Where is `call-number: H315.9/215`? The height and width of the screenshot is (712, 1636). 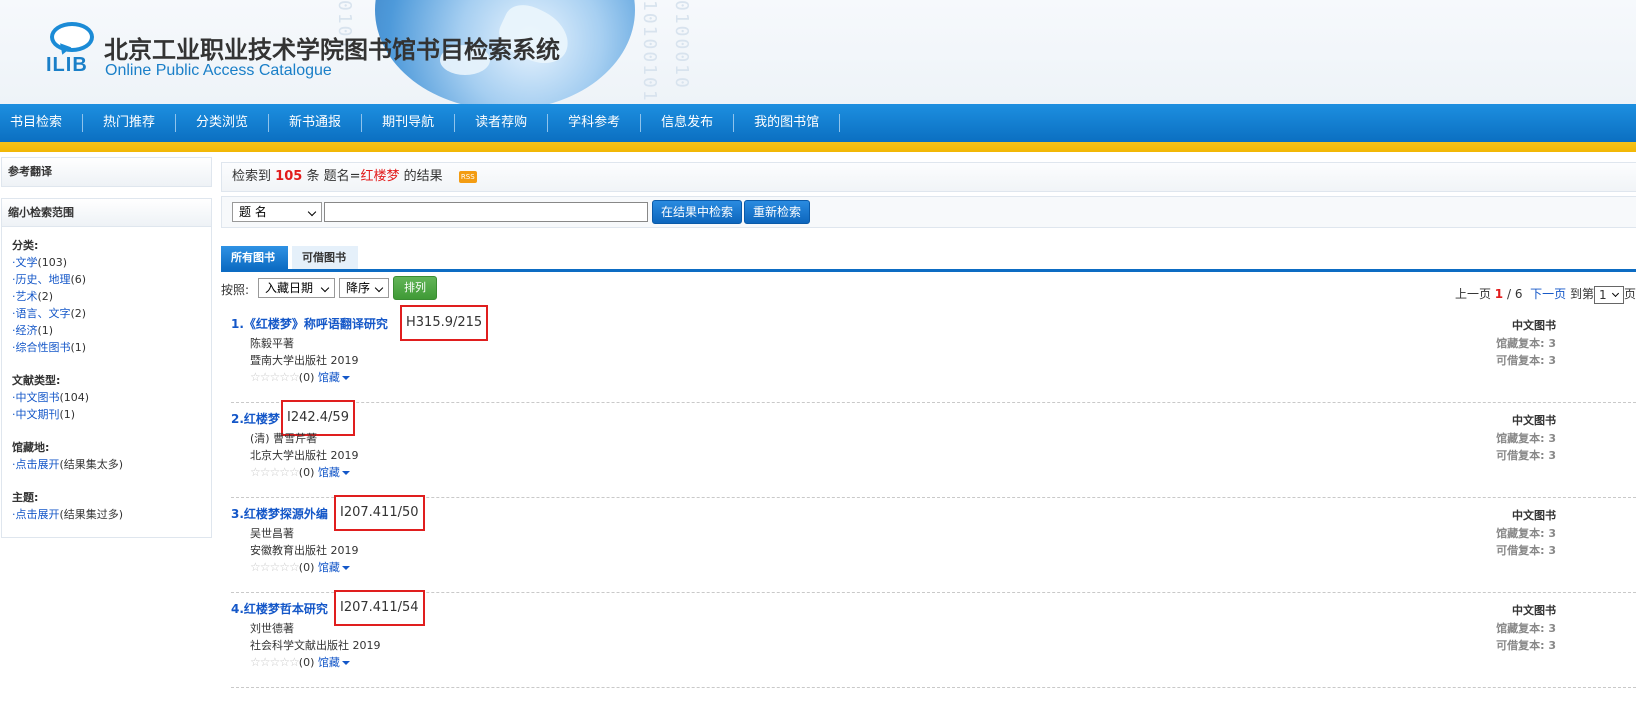 call-number: H315.9/215 is located at coordinates (444, 323).